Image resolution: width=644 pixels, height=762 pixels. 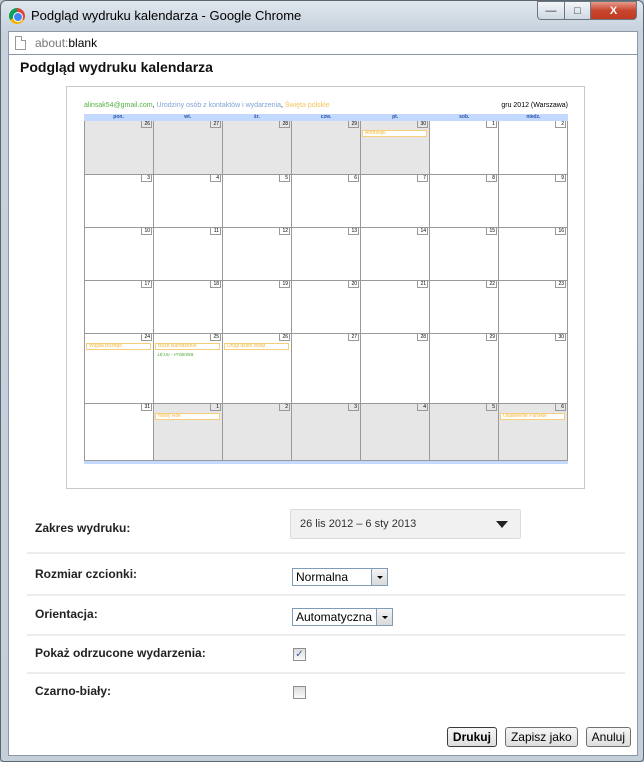 What do you see at coordinates (464, 254) in the screenshot?
I see `day-cell: 15` at bounding box center [464, 254].